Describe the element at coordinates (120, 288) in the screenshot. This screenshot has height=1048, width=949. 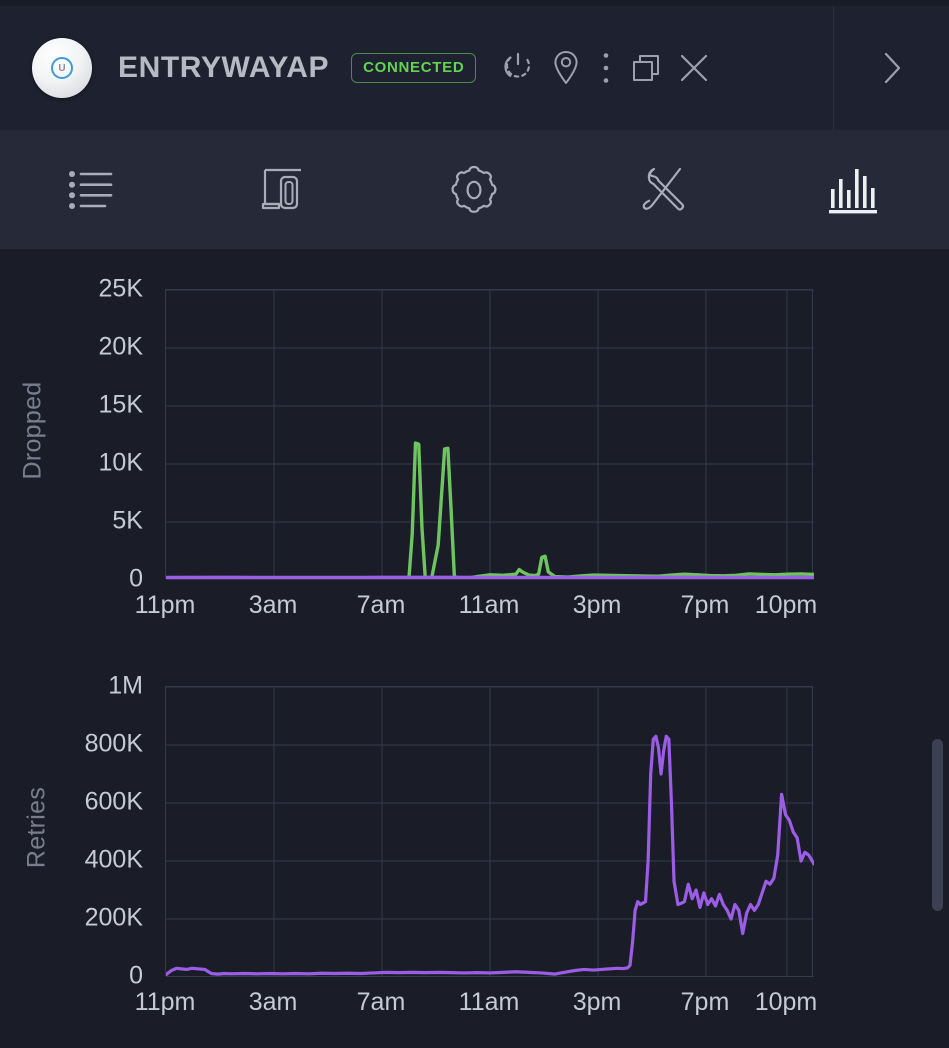
I see `dropped-chart-ytick: 25K` at that location.